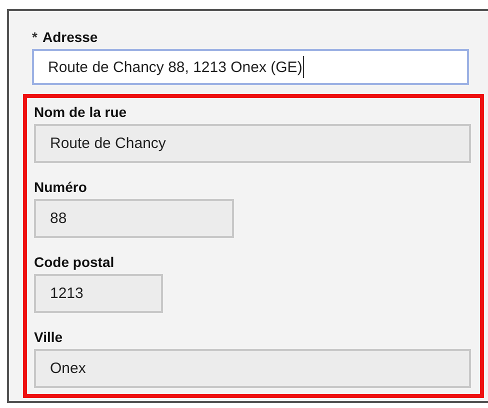 This screenshot has height=408, width=488. What do you see at coordinates (48, 337) in the screenshot?
I see `field-label: Ville` at bounding box center [48, 337].